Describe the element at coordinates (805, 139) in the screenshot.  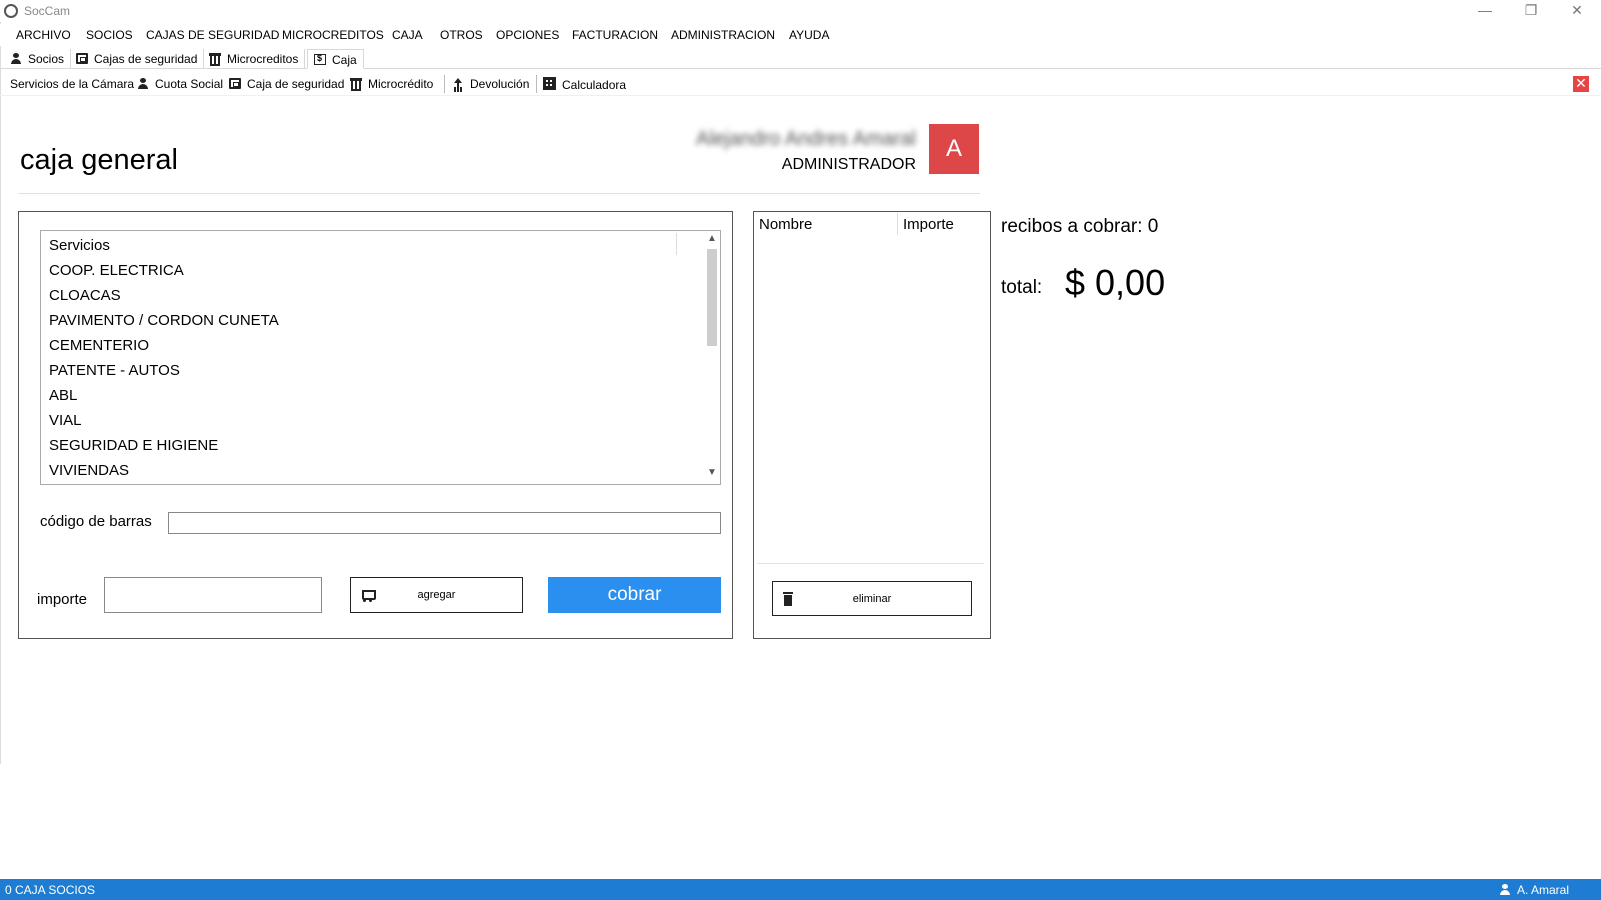
I see `user-name: Alejandro Andres Amaral` at that location.